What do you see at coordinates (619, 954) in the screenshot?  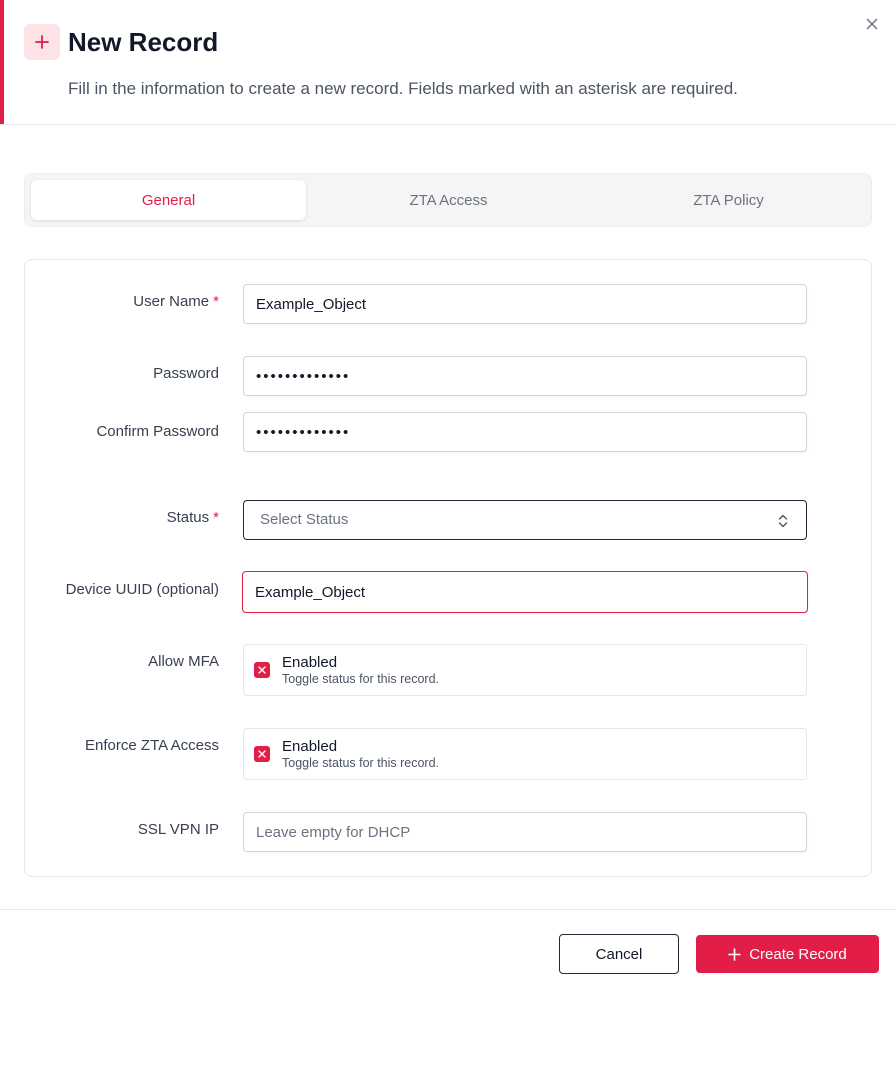 I see `cancel-button: Cancel` at bounding box center [619, 954].